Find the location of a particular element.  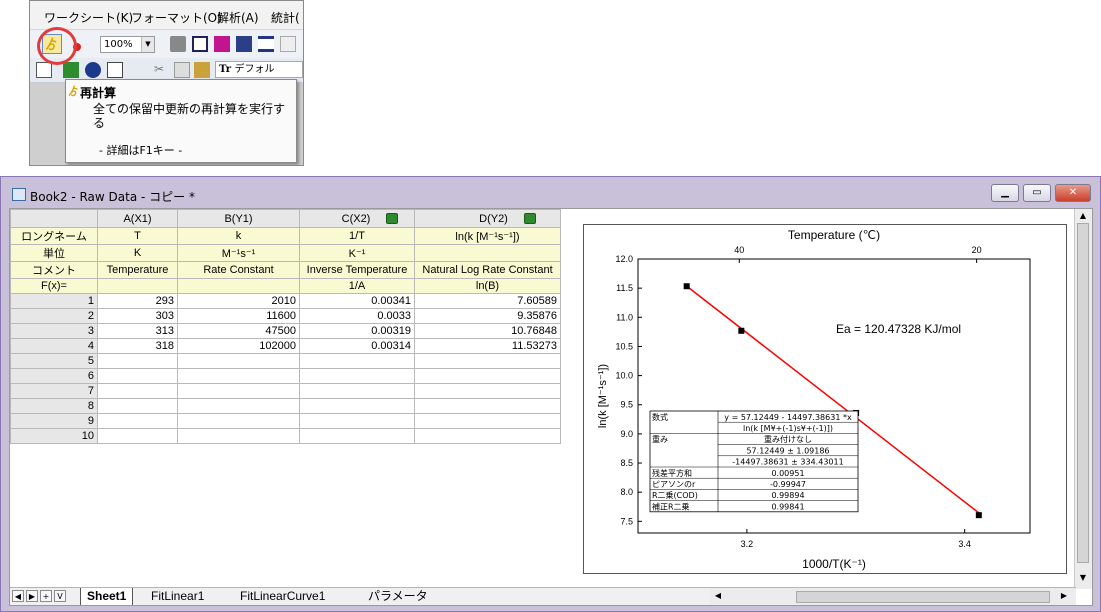

sheet-tab-sheet1: Sheet1 is located at coordinates (107, 596).